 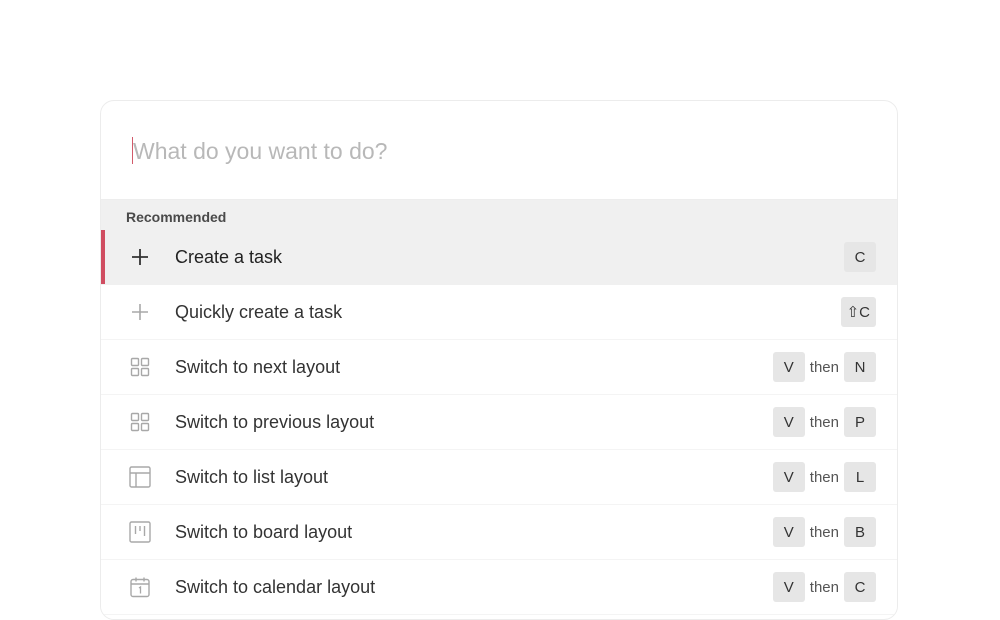 I want to click on shortcut: V then B, so click(x=824, y=532).